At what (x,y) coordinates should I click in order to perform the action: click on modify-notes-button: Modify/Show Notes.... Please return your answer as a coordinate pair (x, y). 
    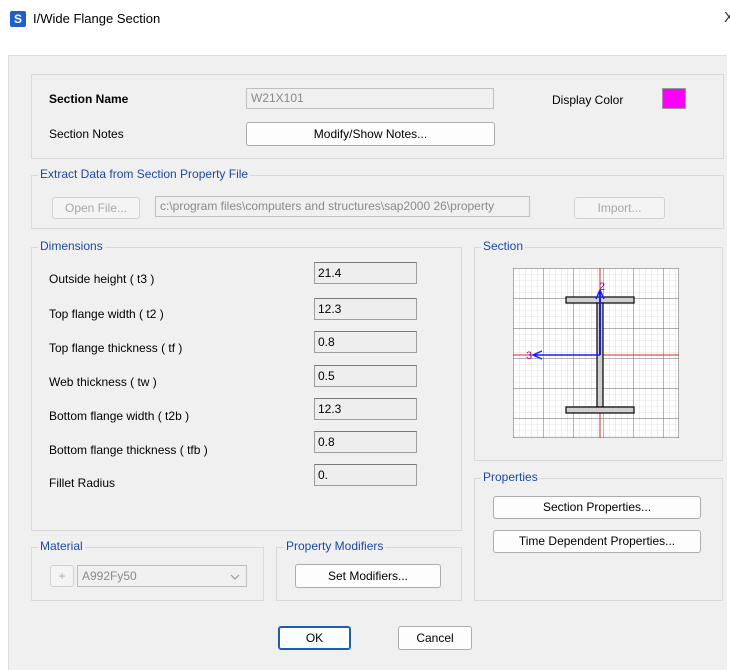
    Looking at the image, I should click on (370, 134).